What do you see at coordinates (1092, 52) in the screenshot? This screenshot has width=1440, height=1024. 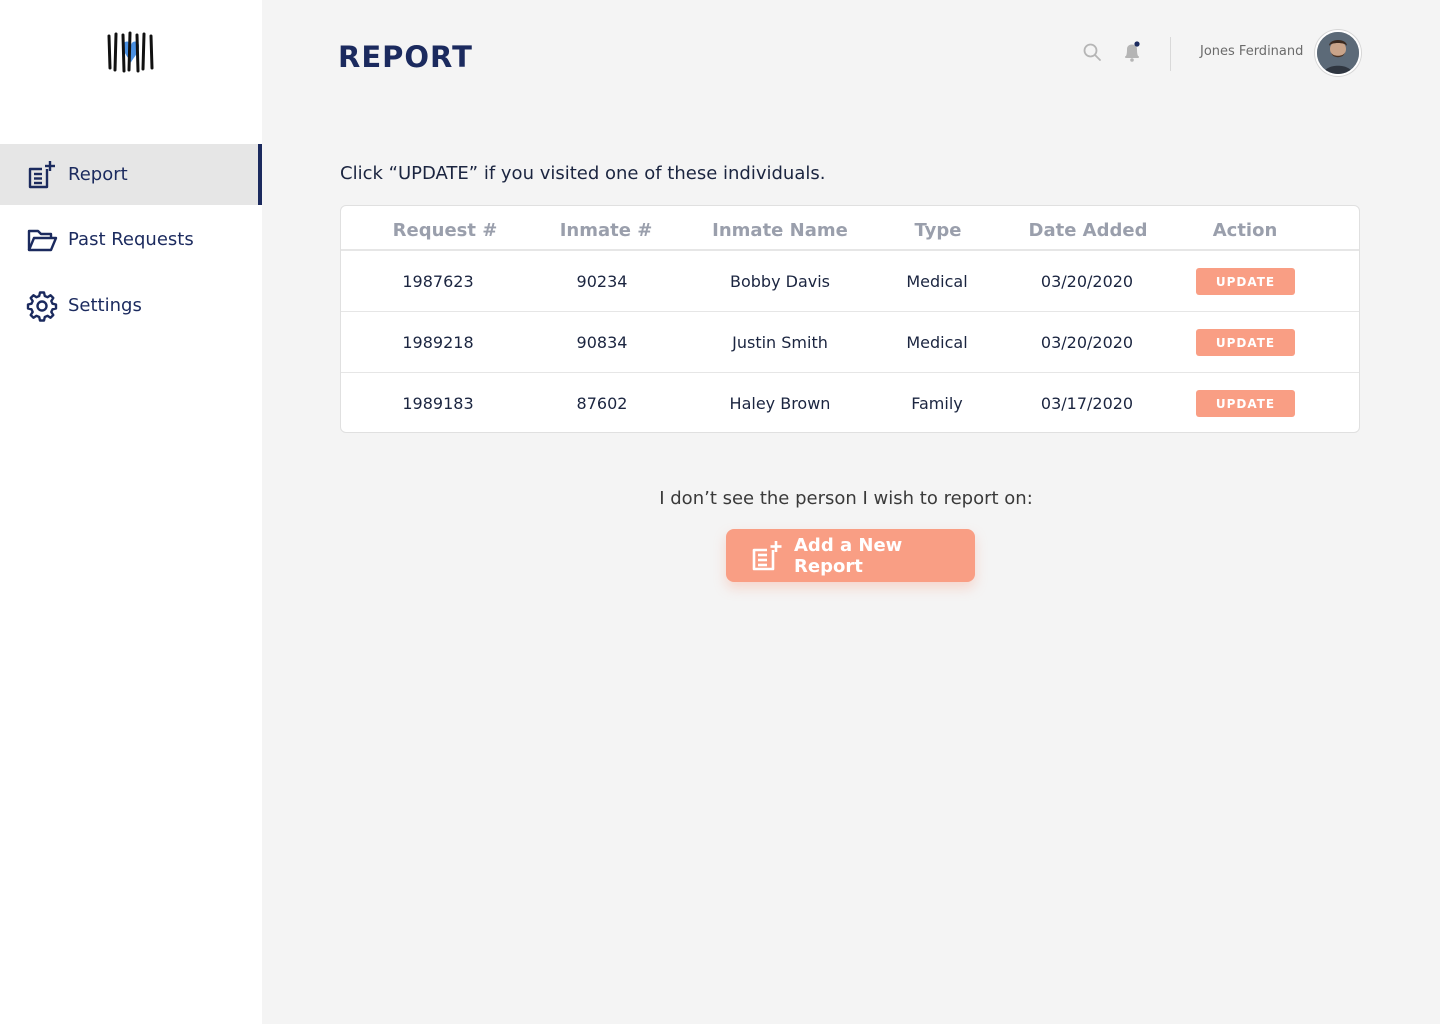 I see `search-icon` at bounding box center [1092, 52].